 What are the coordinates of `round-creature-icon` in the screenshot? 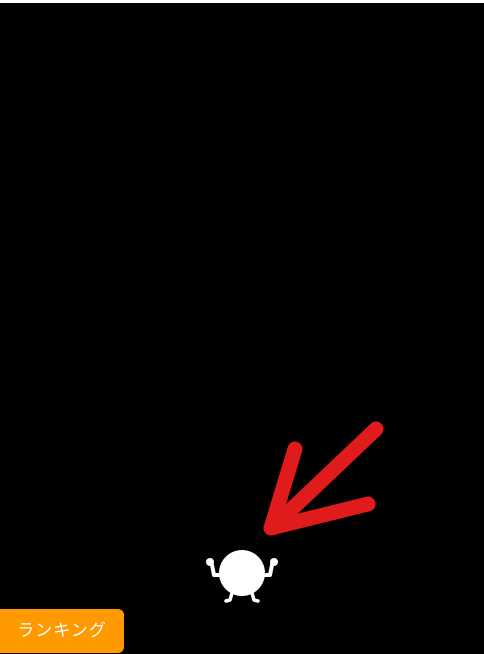 It's located at (242, 574).